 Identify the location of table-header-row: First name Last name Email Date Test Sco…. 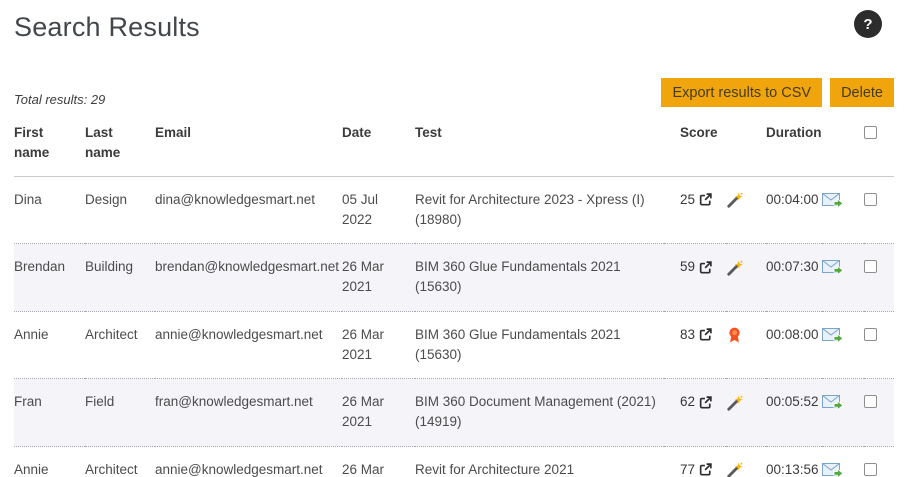
(454, 146).